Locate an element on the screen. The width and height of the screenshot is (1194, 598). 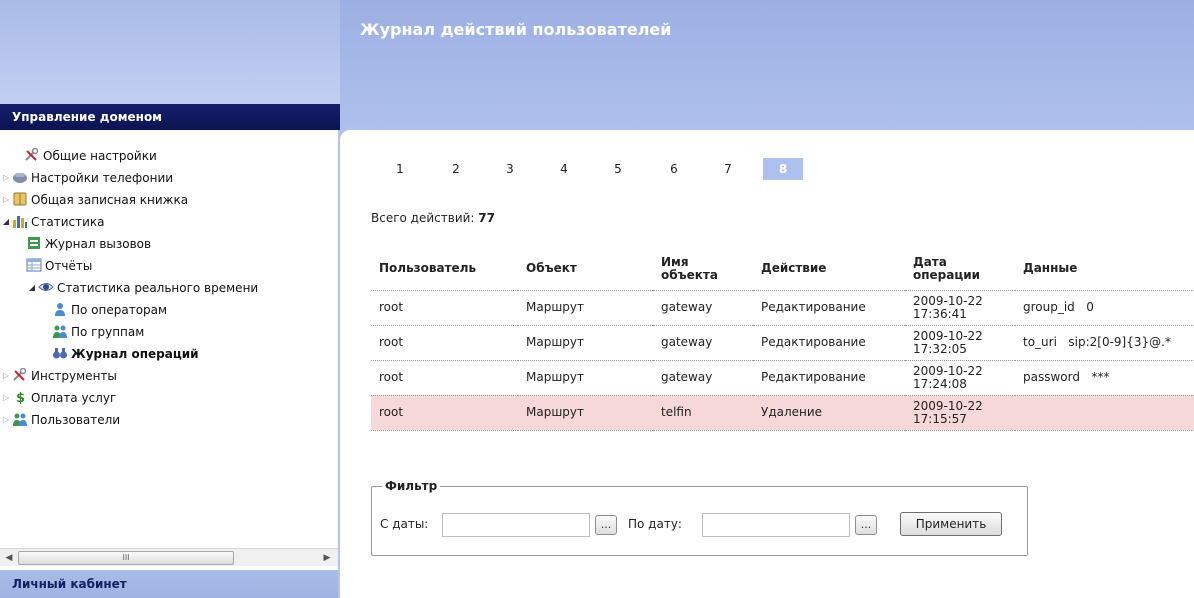
sidebar-item-statistics: ◢ Статистика is located at coordinates (52, 222).